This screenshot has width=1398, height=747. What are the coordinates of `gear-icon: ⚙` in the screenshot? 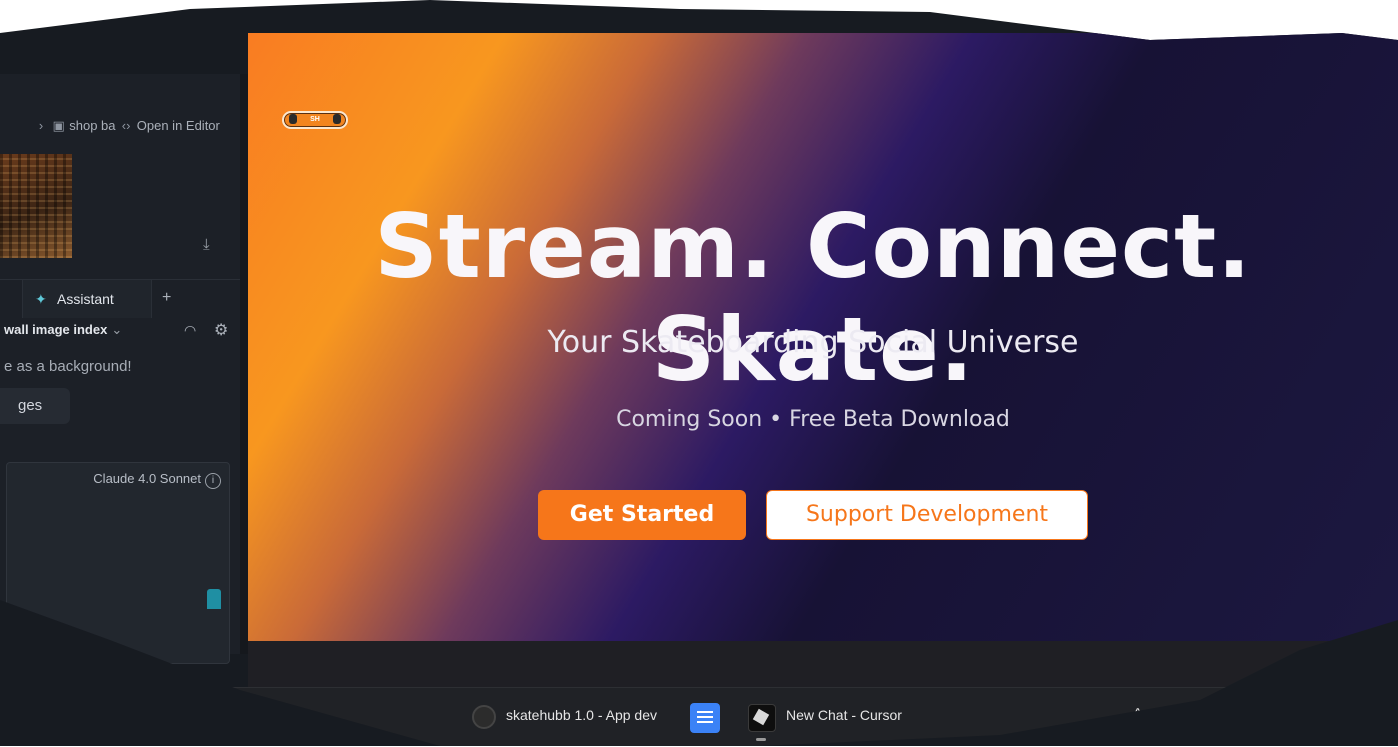 It's located at (221, 330).